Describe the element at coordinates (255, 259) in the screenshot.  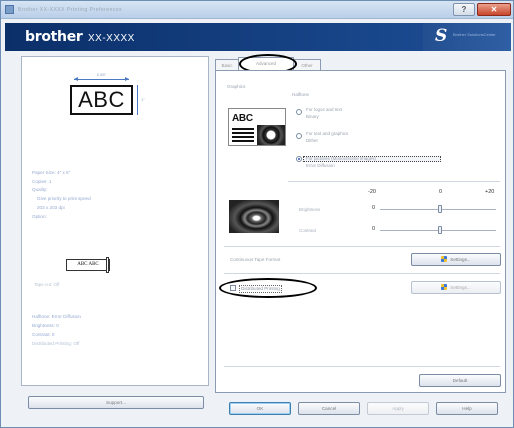
I see `continuous-tape-format-label: Continuous Tape Format` at that location.